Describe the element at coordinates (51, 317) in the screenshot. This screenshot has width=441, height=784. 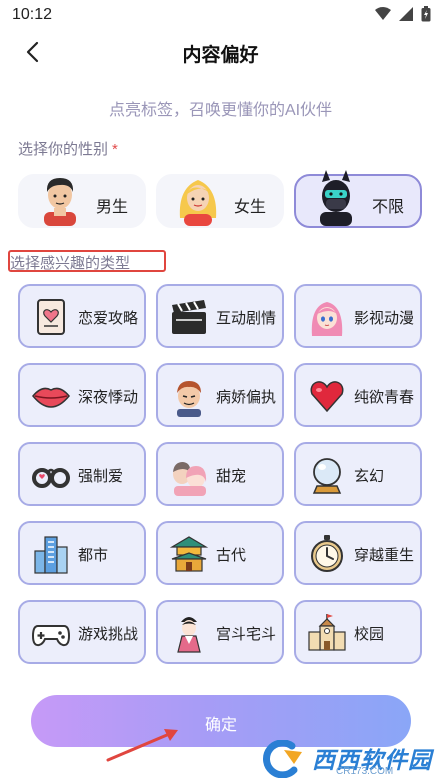
I see `love-diary-icon` at that location.